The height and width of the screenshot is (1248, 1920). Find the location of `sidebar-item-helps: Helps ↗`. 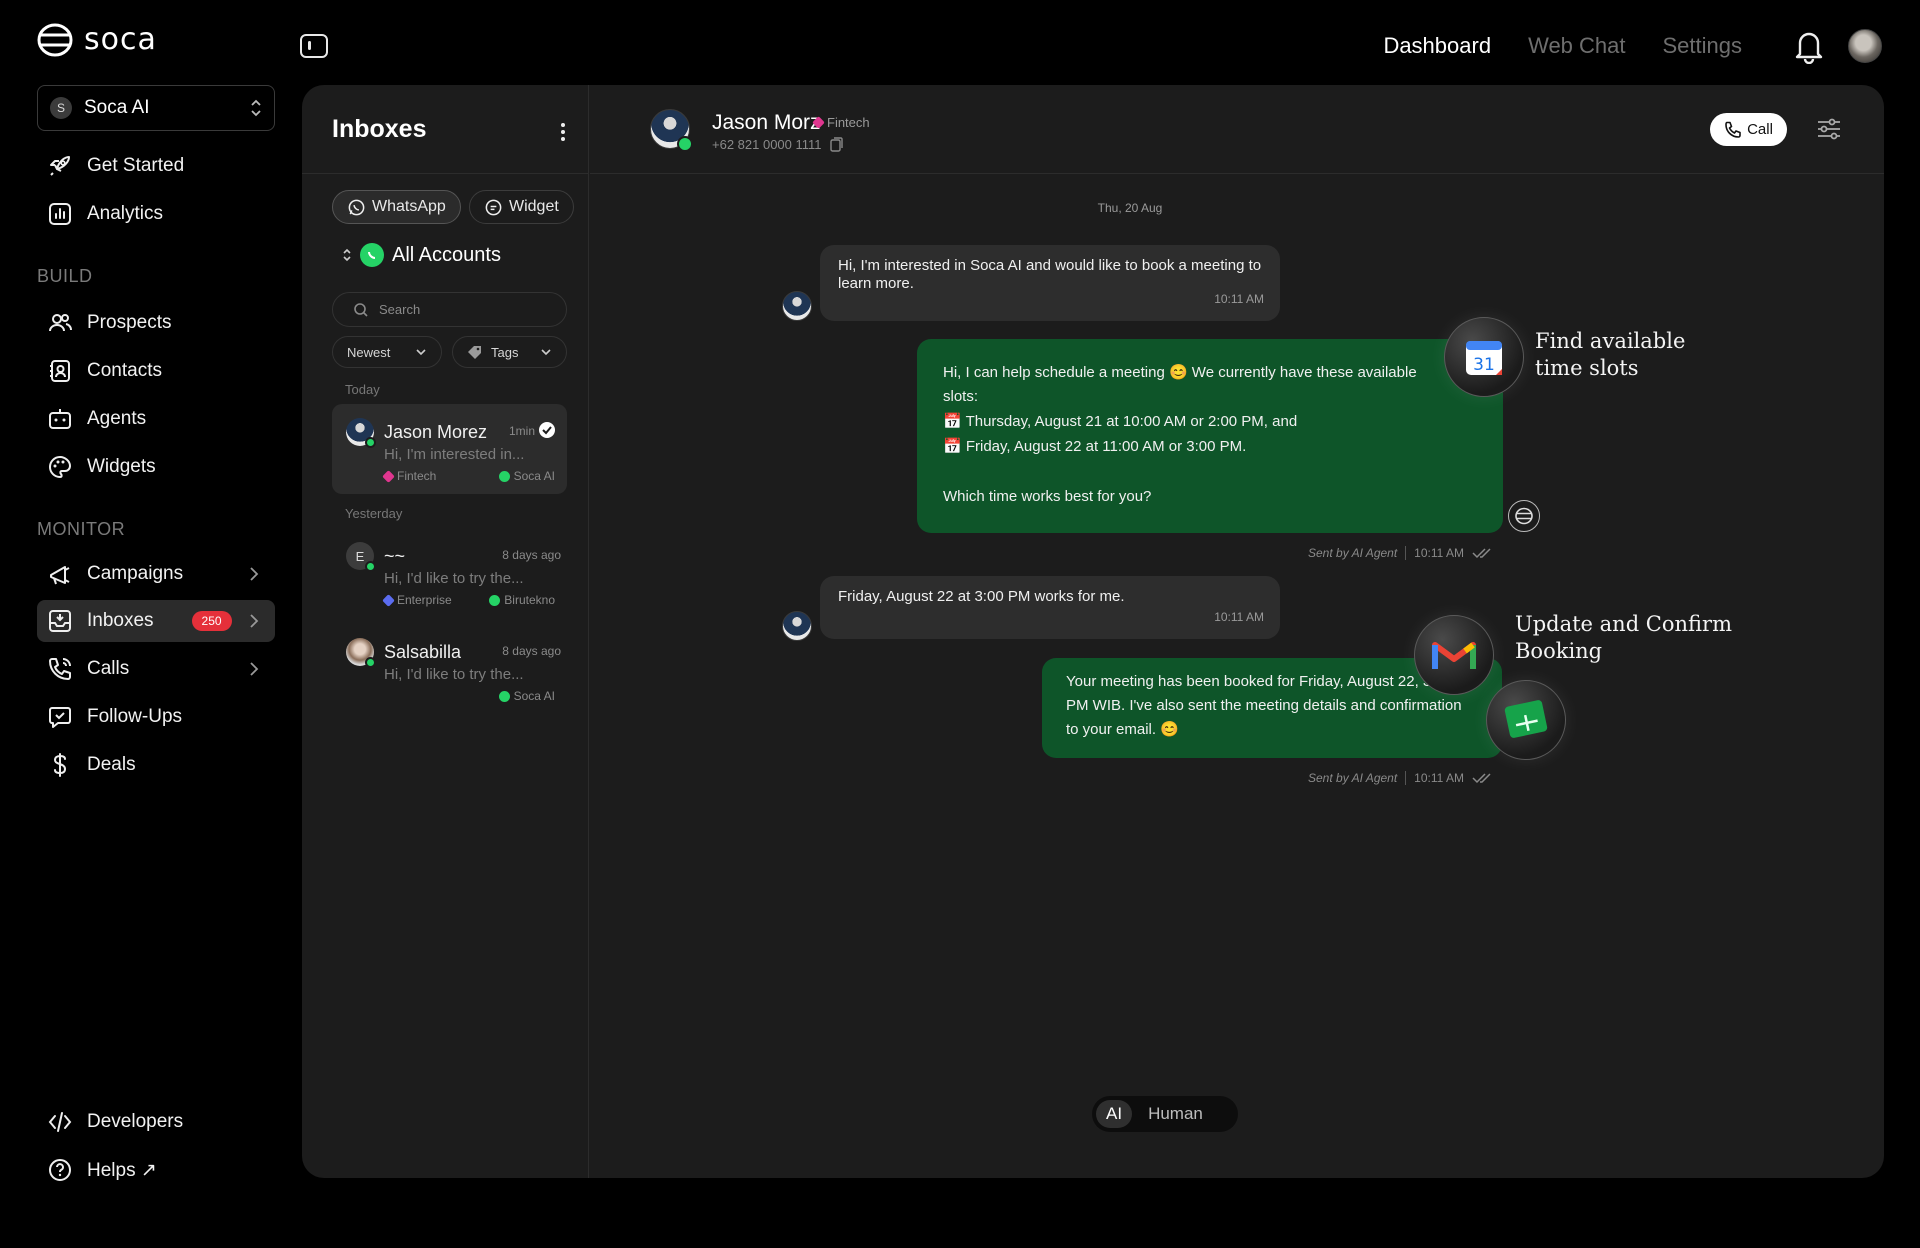

sidebar-item-helps: Helps ↗ is located at coordinates (156, 1170).